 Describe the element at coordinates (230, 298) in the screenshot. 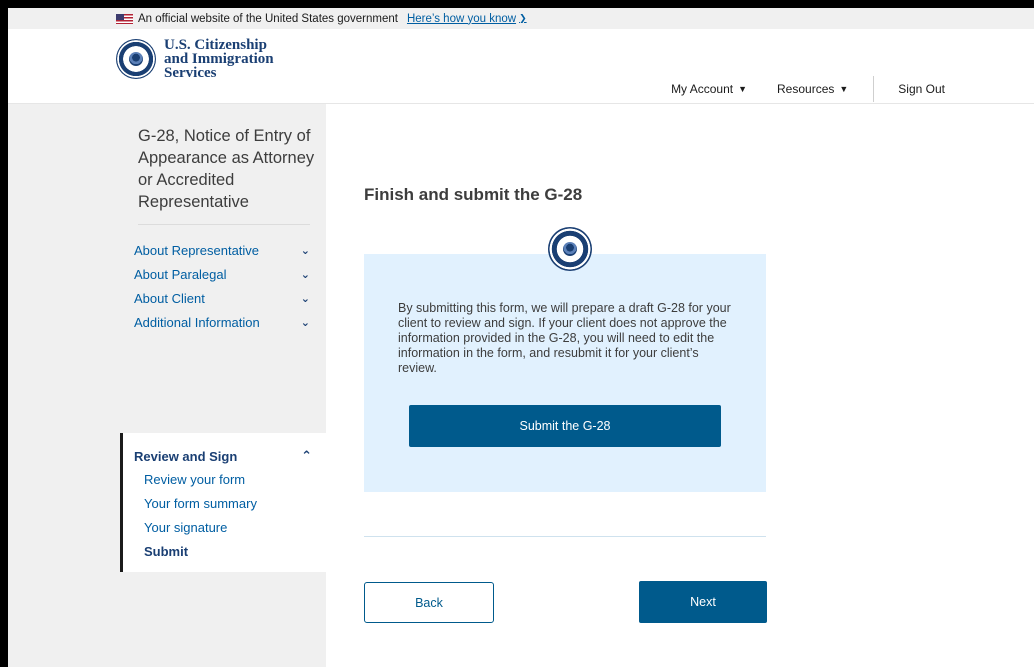

I see `sidebar-item-about-client: About Client ⌄` at that location.